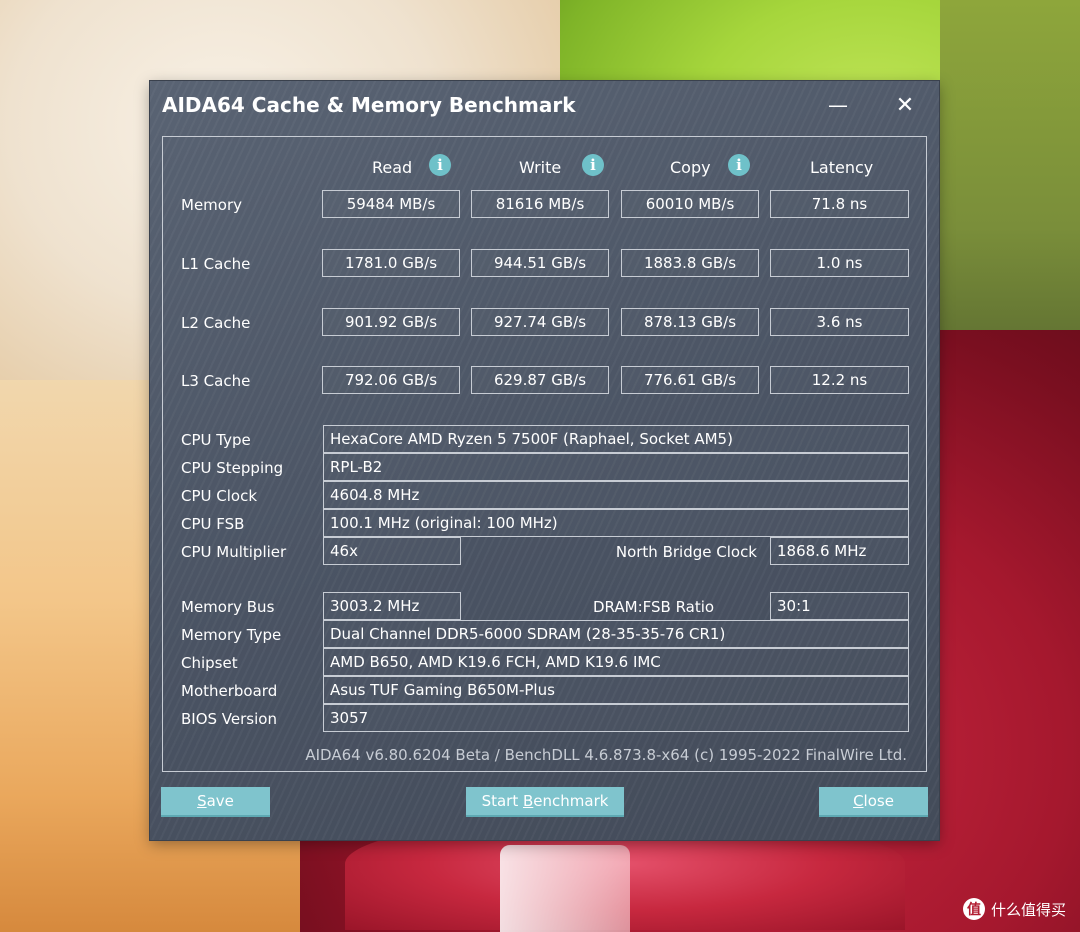  I want to click on l1-read-value: 1781.0 GB/s, so click(391, 263).